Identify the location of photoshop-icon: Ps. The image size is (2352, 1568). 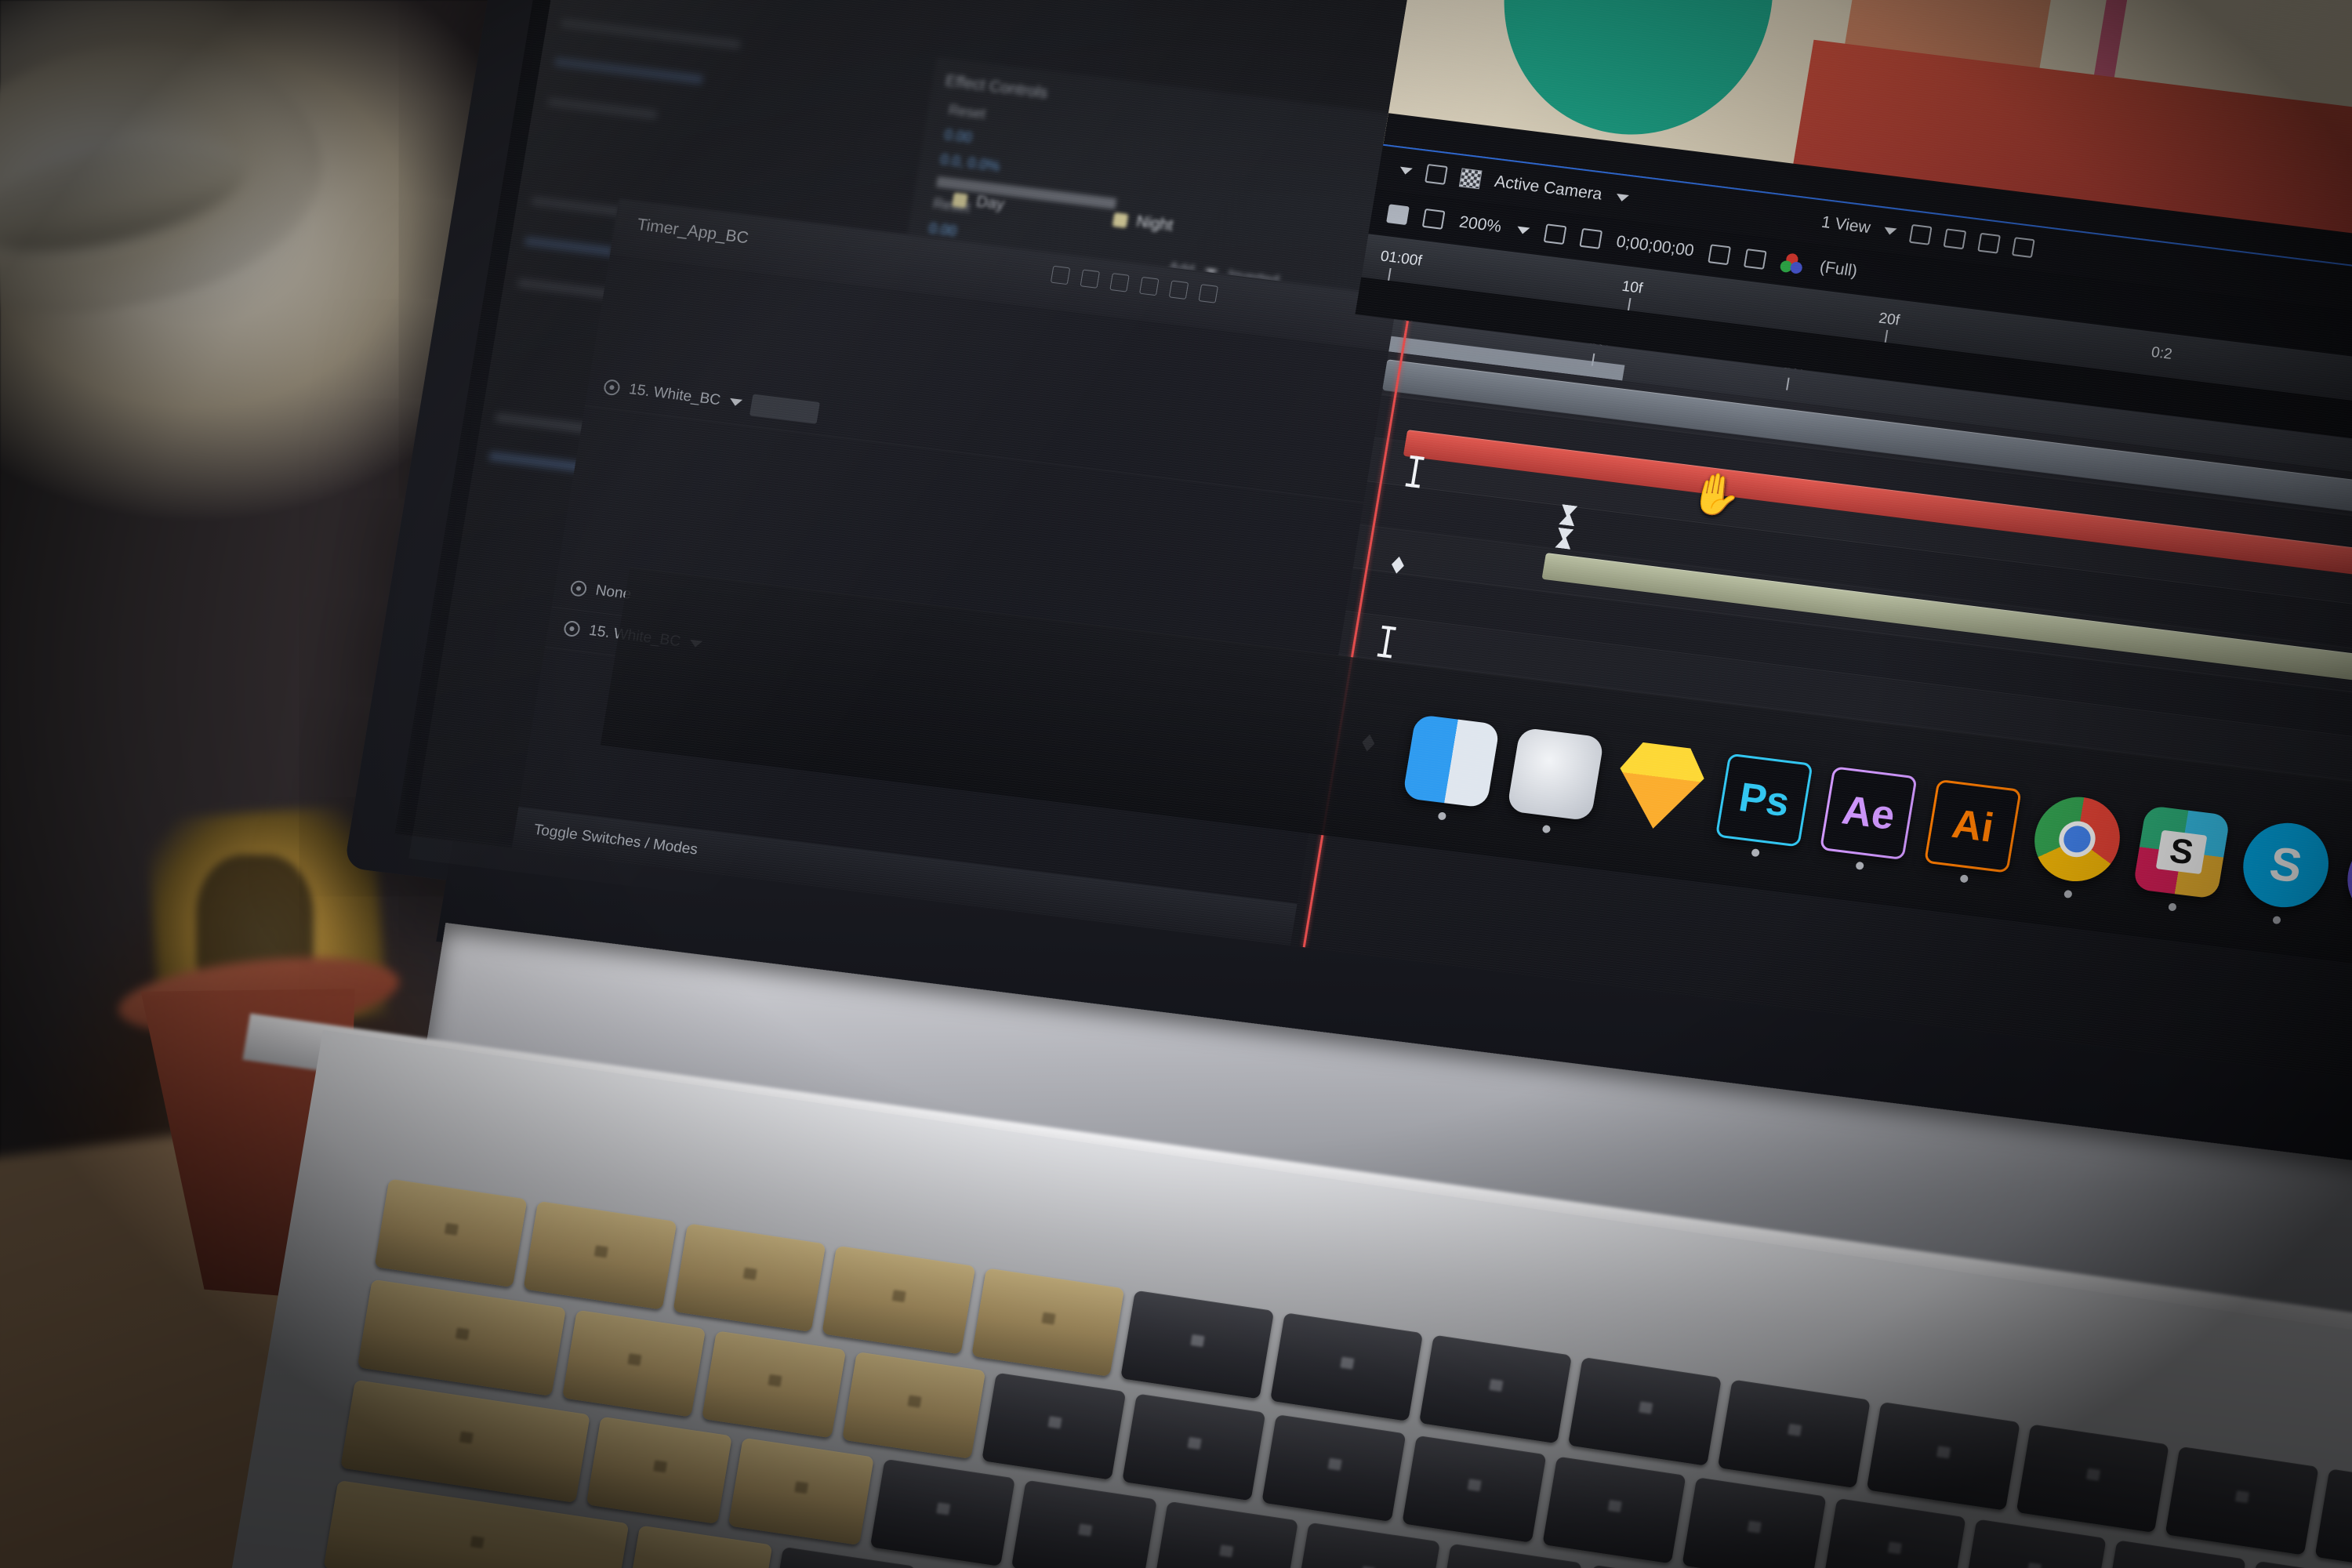
(1764, 805).